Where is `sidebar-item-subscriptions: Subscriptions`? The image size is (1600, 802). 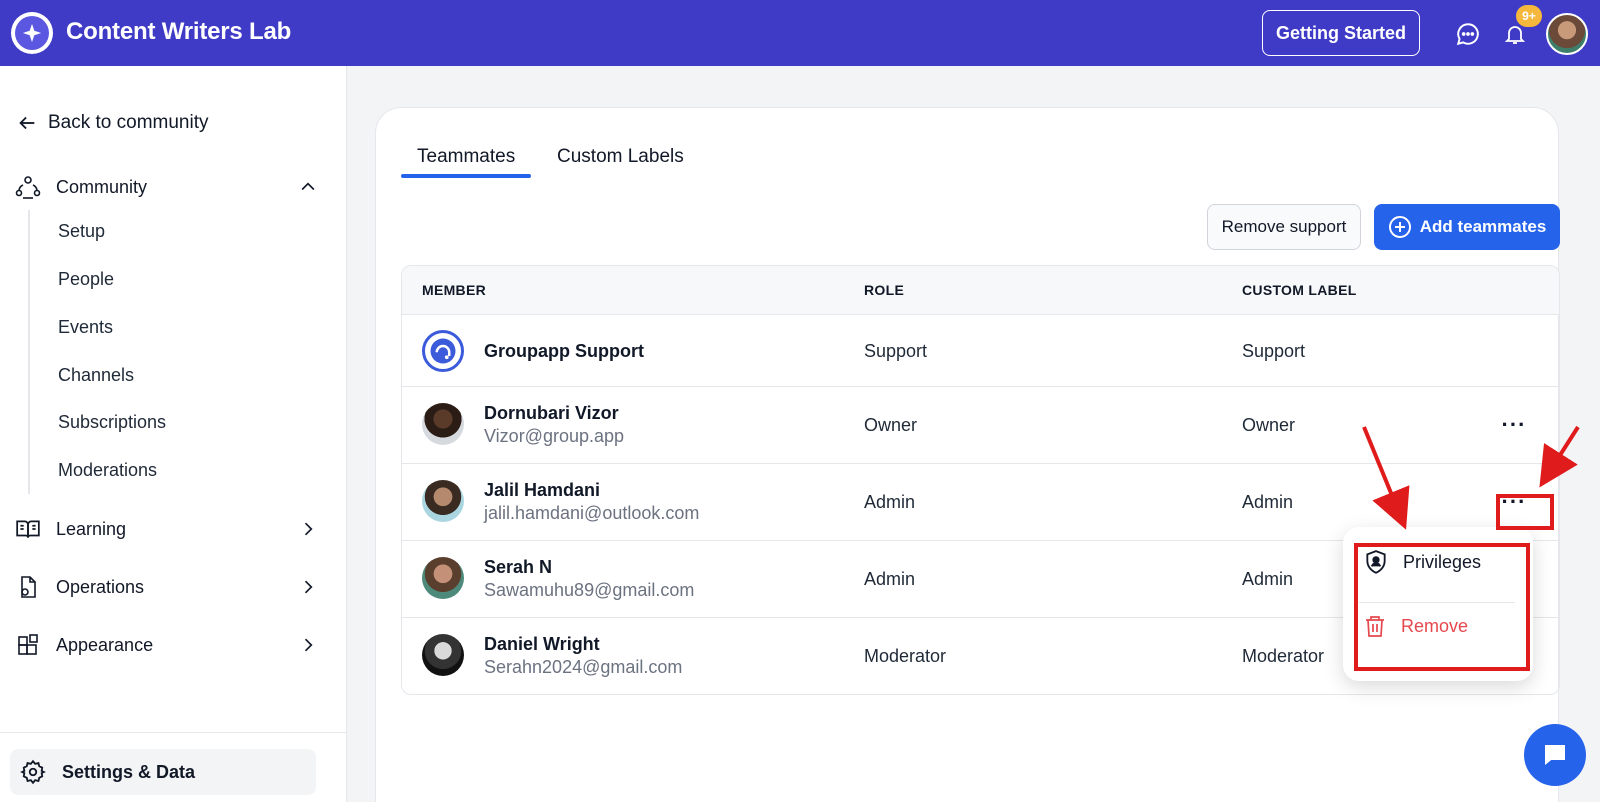
sidebar-item-subscriptions: Subscriptions is located at coordinates (112, 422).